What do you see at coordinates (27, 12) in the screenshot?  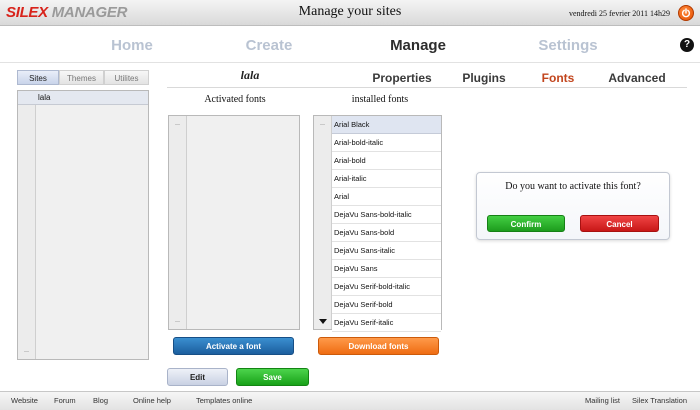 I see `logo-silex: SILEX` at bounding box center [27, 12].